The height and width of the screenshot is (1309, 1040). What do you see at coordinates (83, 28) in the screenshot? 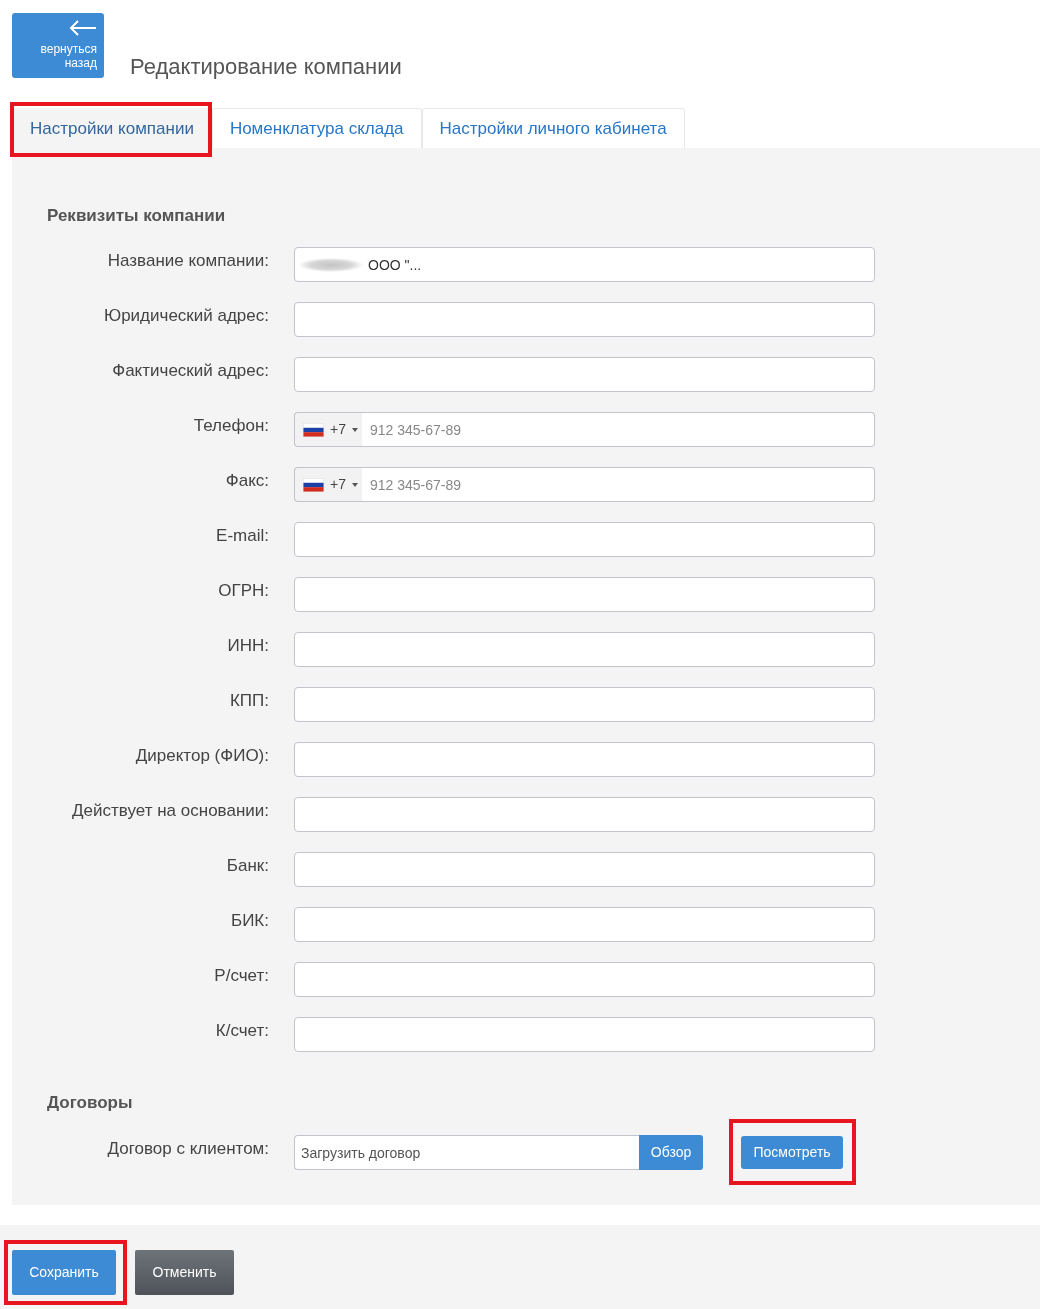
I see `arrow-left-icon` at bounding box center [83, 28].